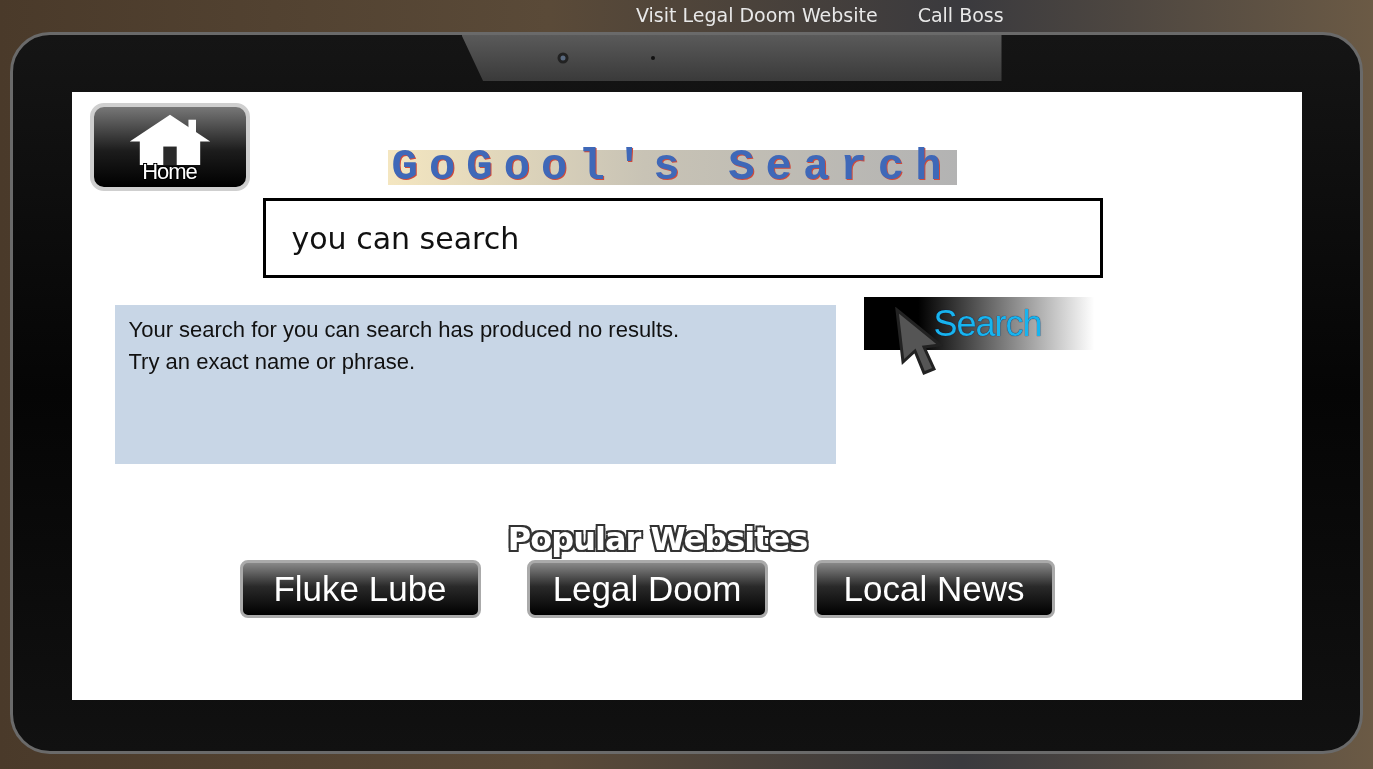 This screenshot has width=1373, height=769. Describe the element at coordinates (682, 238) in the screenshot. I see `search-field: you can search` at that location.